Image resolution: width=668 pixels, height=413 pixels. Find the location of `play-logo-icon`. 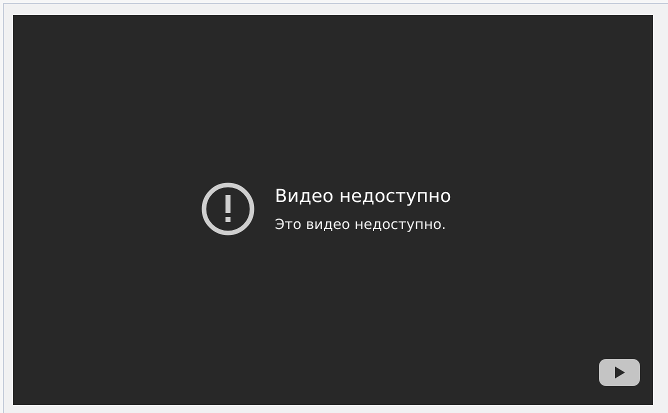

play-logo-icon is located at coordinates (619, 372).